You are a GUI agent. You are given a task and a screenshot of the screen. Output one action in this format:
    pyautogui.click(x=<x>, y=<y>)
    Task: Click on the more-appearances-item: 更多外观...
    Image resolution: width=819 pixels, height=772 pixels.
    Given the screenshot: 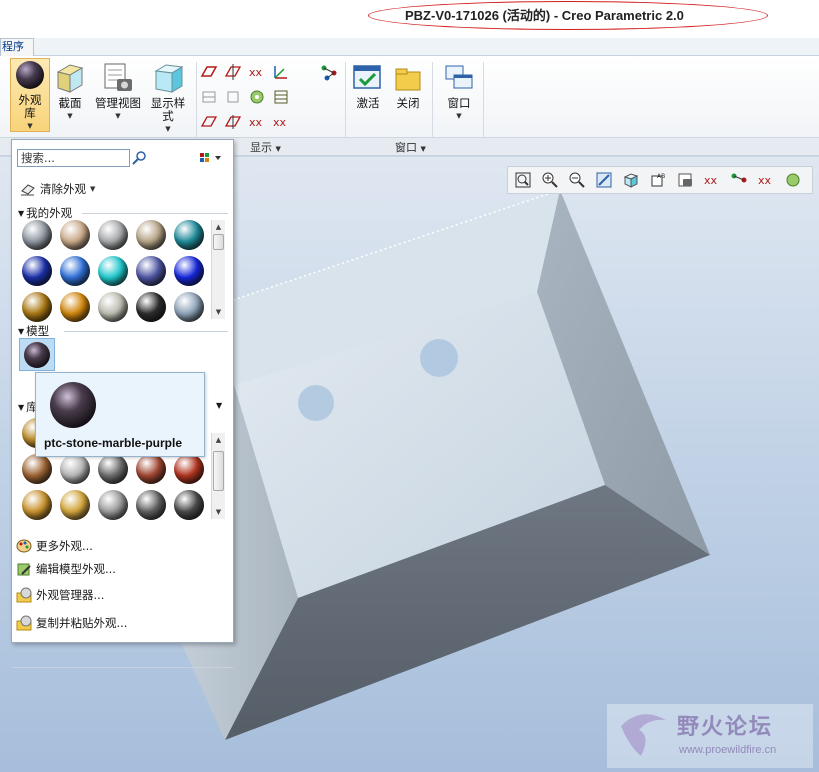 What is the action you would take?
    pyautogui.click(x=54, y=546)
    